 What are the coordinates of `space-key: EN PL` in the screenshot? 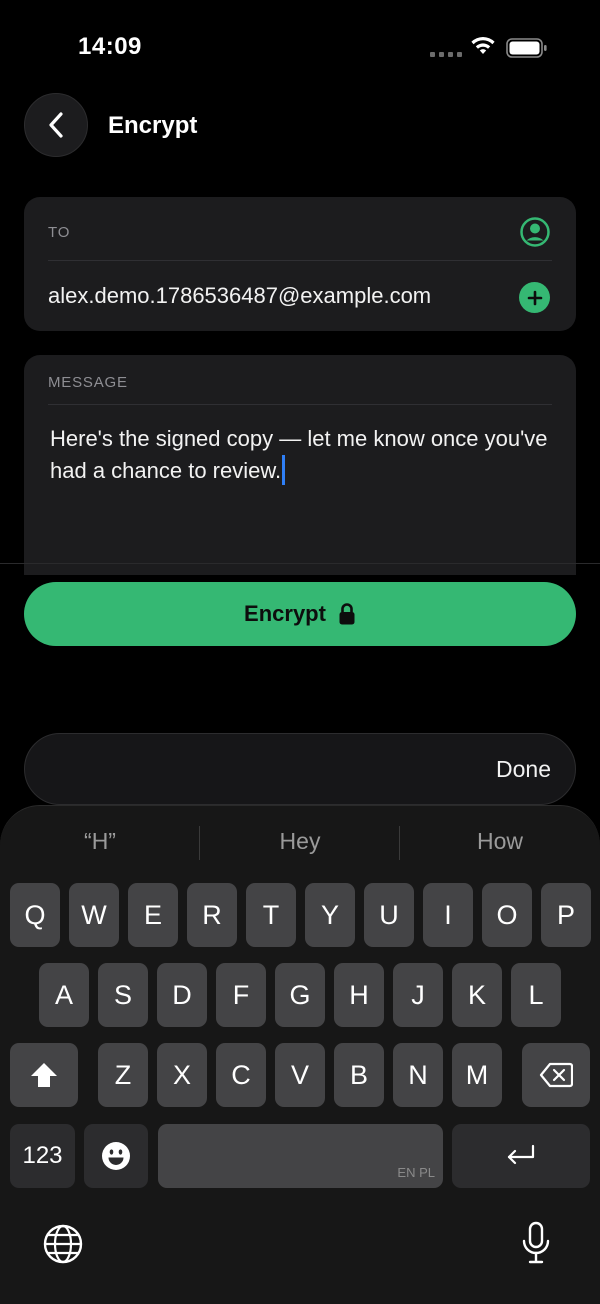 It's located at (300, 1156).